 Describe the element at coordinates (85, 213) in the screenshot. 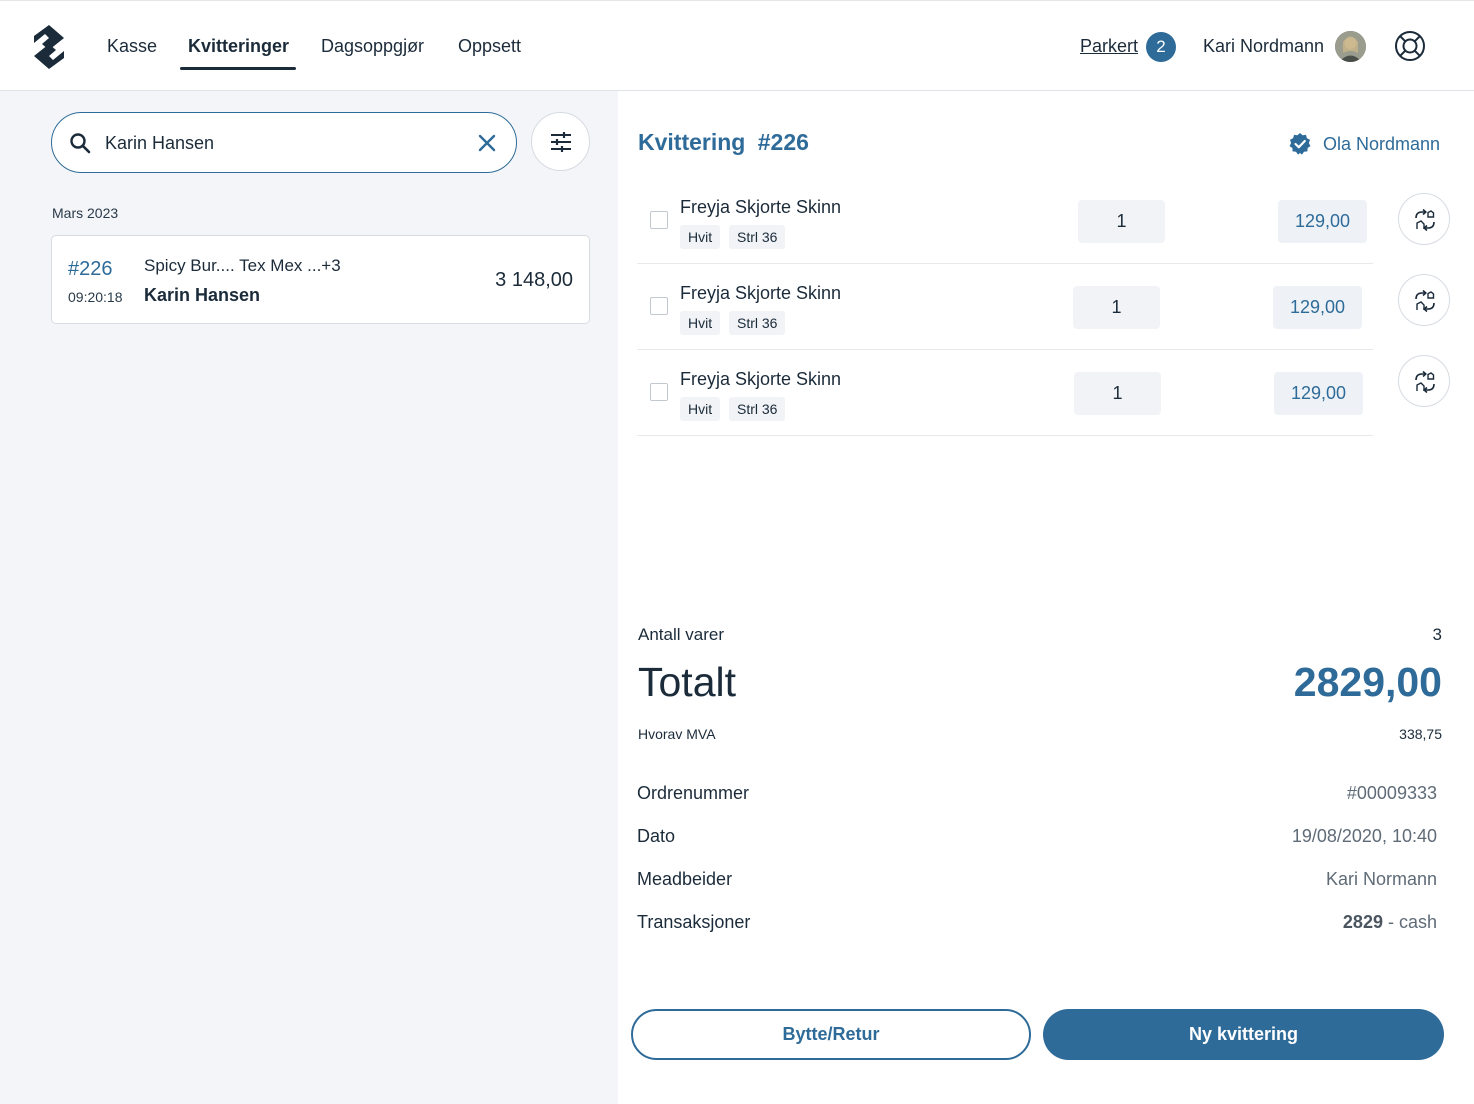

I see `month-group-heading: Mars 2023` at that location.